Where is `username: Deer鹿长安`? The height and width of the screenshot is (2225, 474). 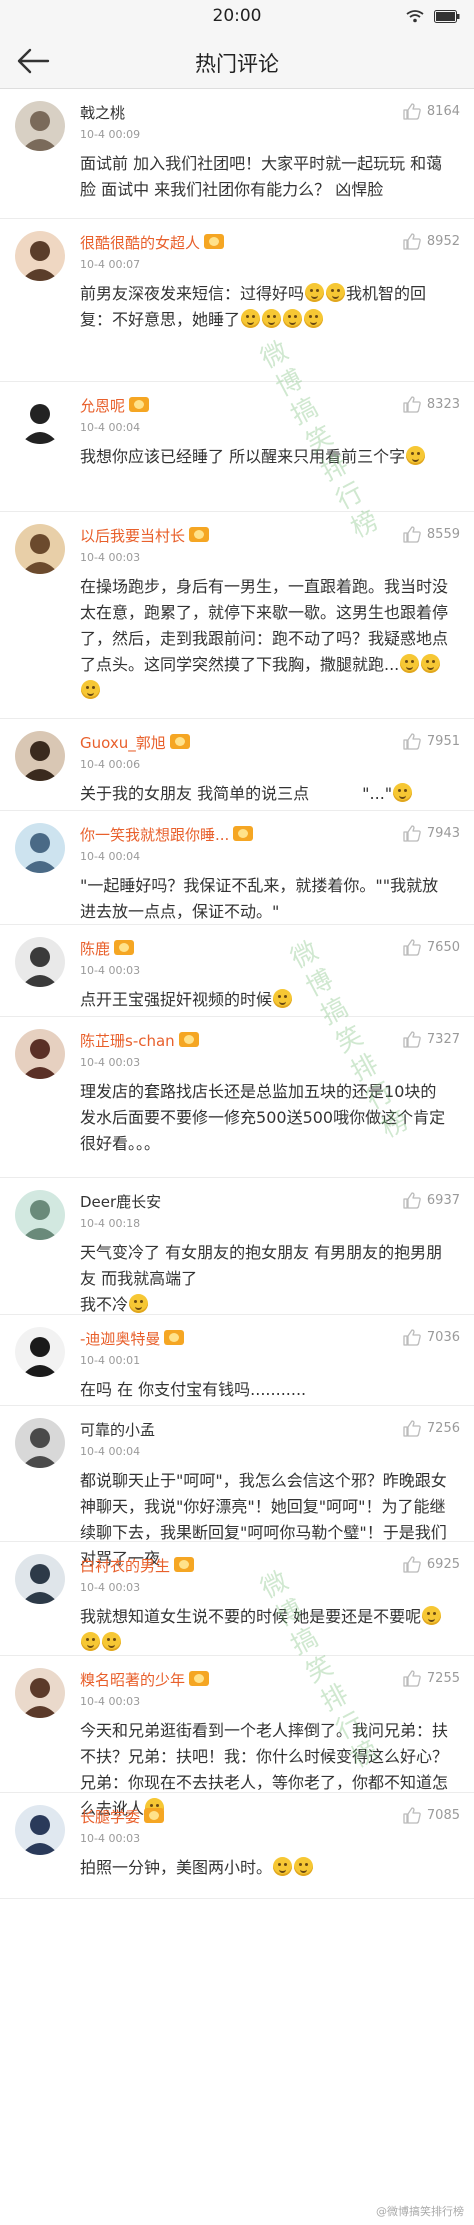 username: Deer鹿长安 is located at coordinates (120, 1201).